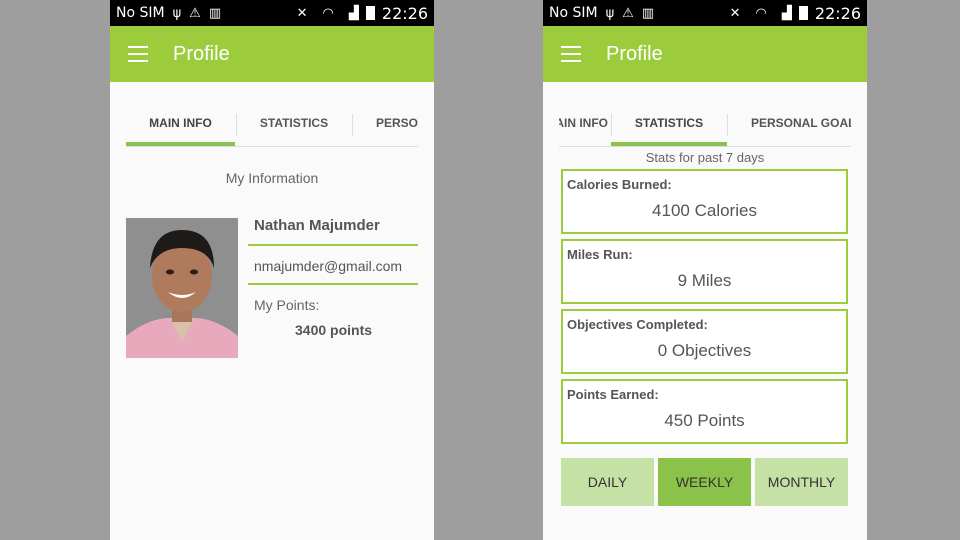 Image resolution: width=960 pixels, height=540 pixels. Describe the element at coordinates (619, 184) in the screenshot. I see `stat-label: Calories Burned:` at that location.